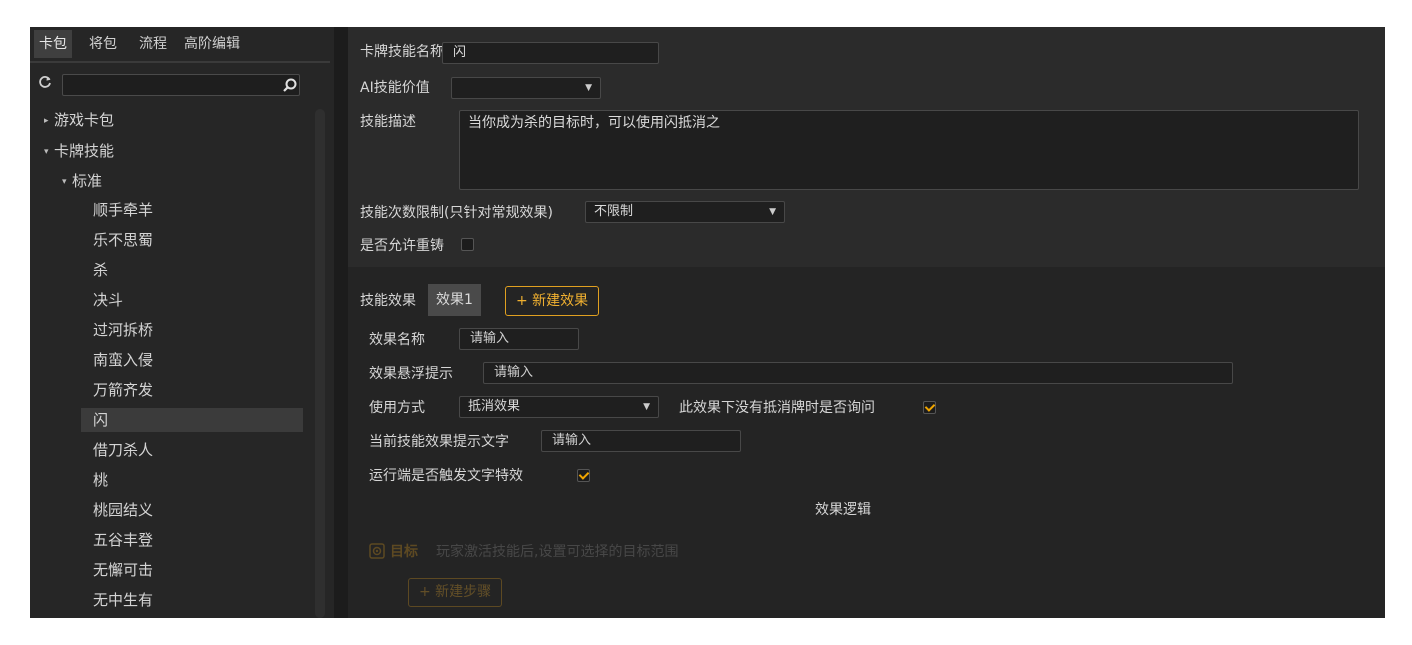 The height and width of the screenshot is (645, 1412). I want to click on tree-leaf: 南蛮入侵, so click(192, 360).